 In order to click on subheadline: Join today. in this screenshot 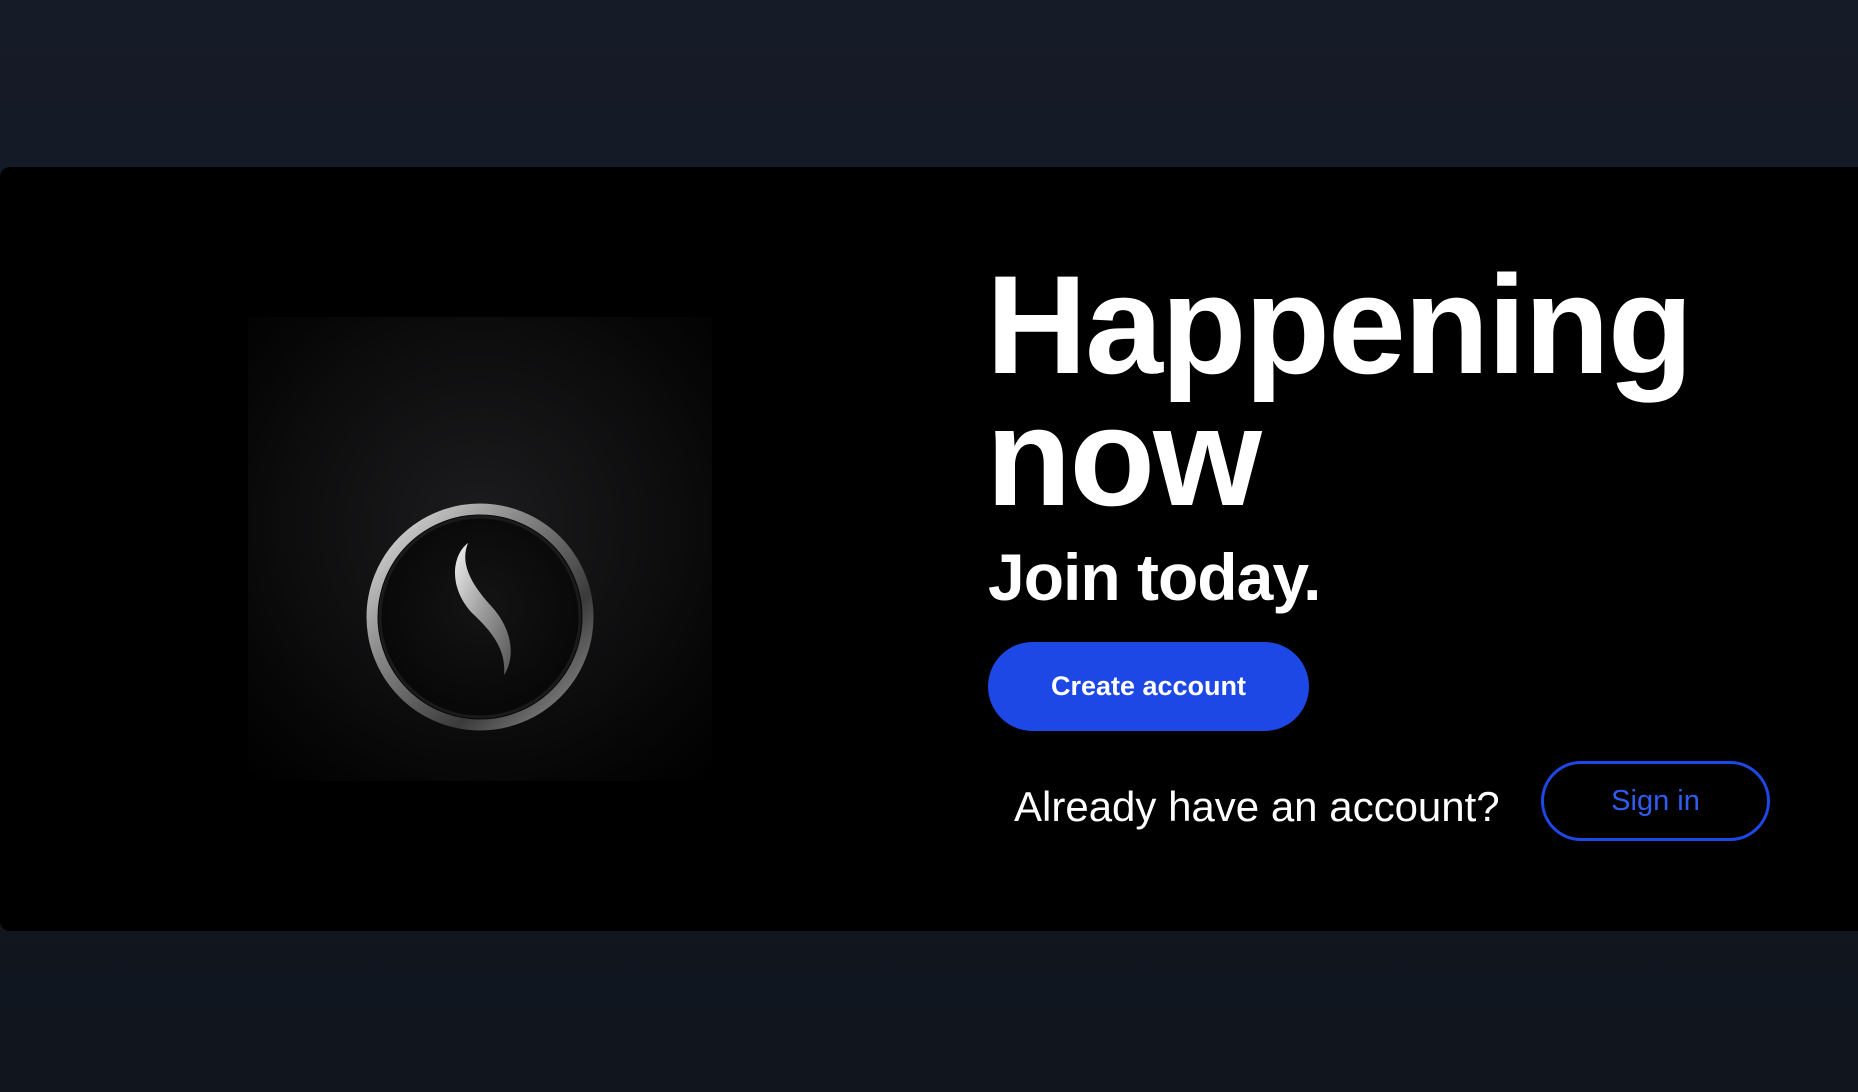, I will do `click(1154, 577)`.